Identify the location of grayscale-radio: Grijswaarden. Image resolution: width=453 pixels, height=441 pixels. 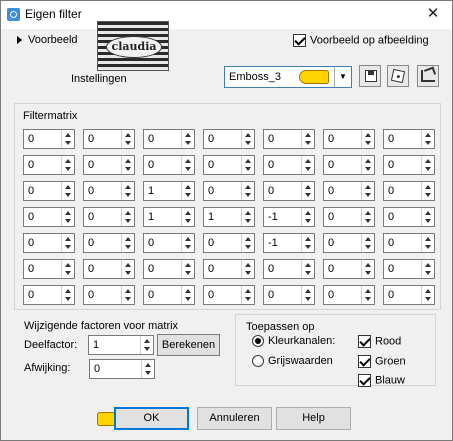
(292, 361).